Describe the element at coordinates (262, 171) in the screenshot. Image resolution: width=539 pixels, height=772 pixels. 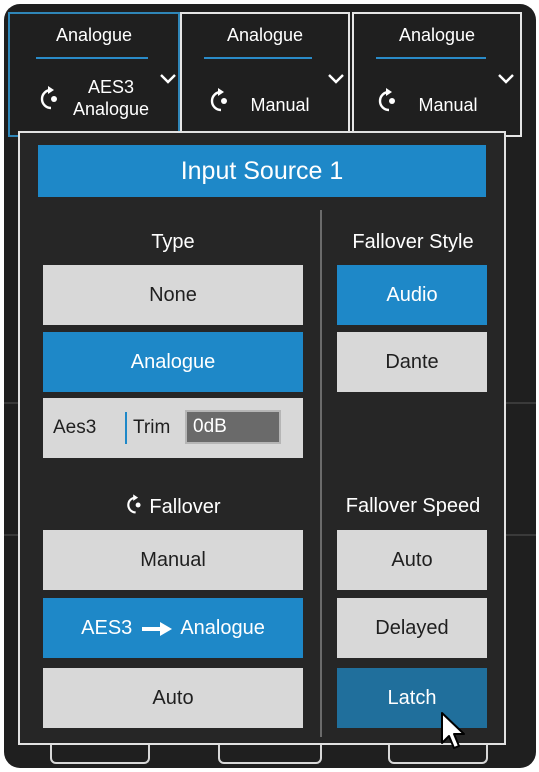
I see `panel-title: Input Source 1` at that location.